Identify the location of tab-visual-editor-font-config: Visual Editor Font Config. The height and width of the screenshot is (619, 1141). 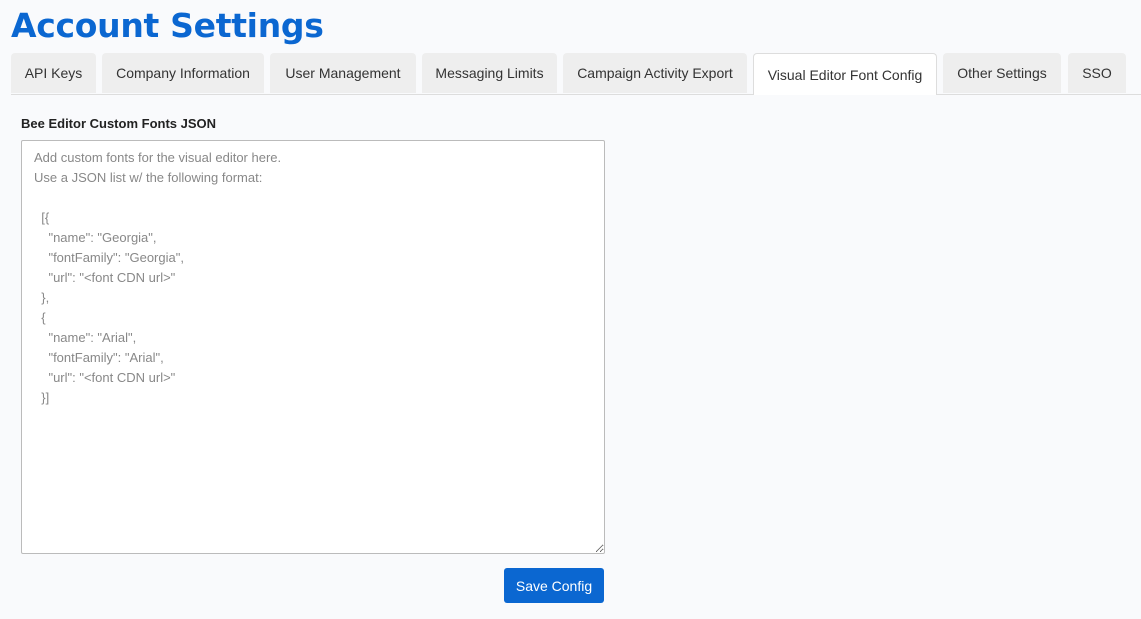
(845, 74).